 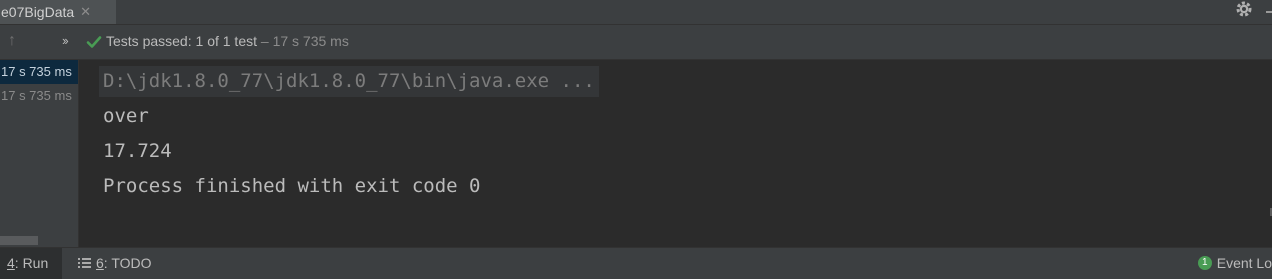 I want to click on gear-icon, so click(x=1245, y=10).